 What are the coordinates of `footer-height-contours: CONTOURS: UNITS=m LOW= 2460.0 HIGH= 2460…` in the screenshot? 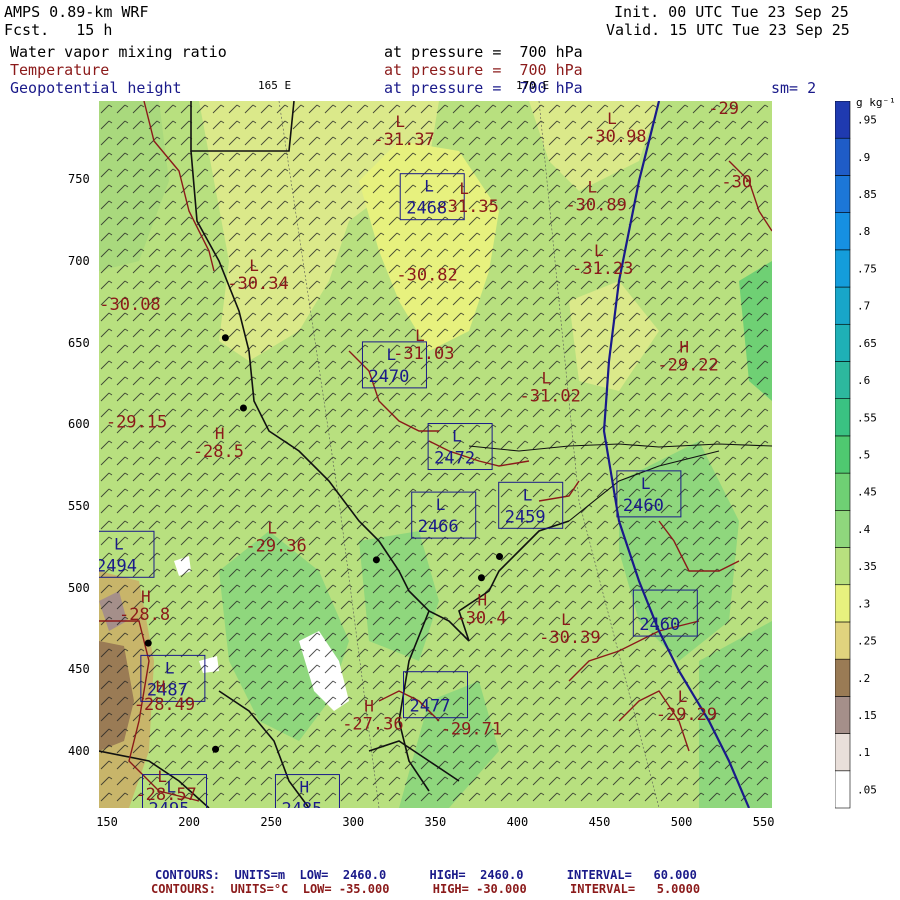 It's located at (426, 875).